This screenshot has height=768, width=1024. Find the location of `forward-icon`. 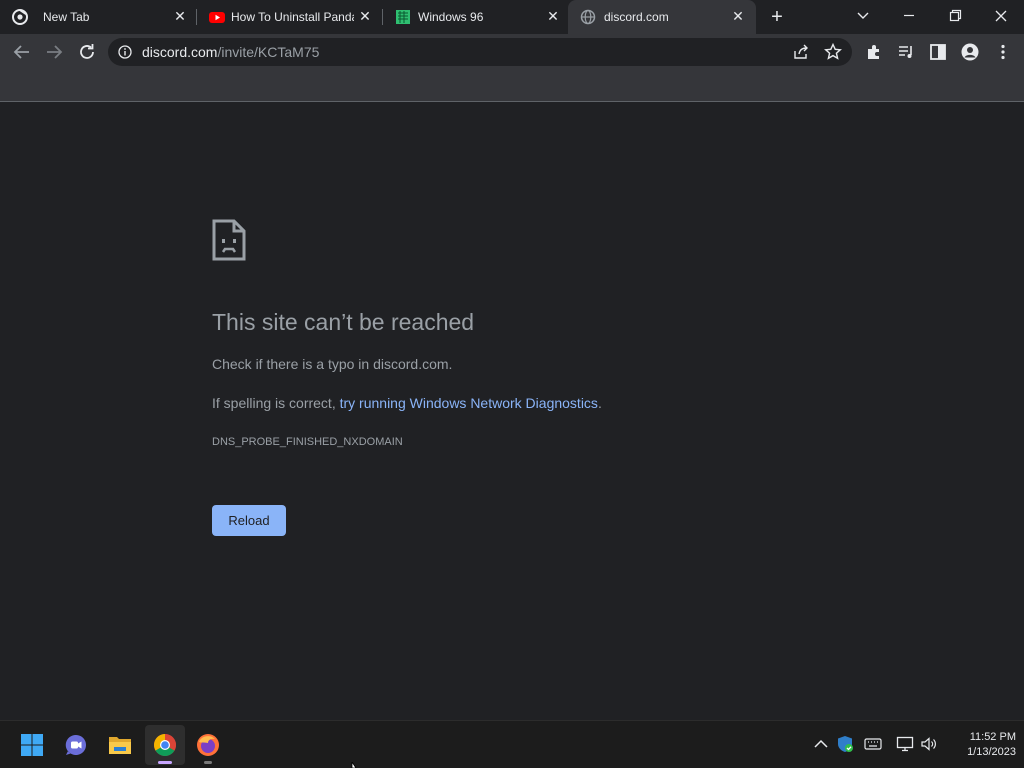

forward-icon is located at coordinates (54, 52).